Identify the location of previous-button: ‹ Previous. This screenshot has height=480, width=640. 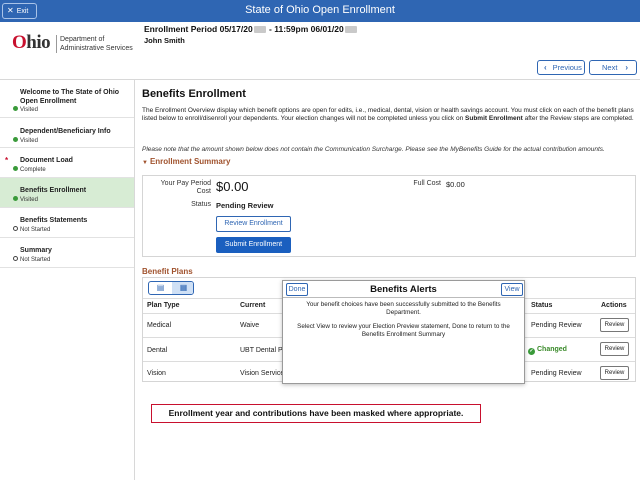
(561, 67).